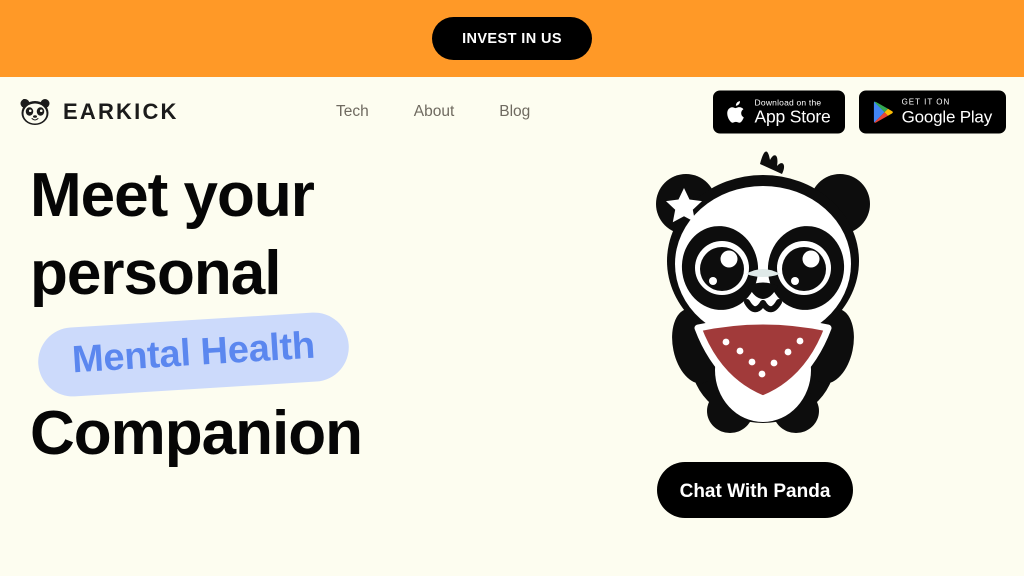  What do you see at coordinates (883, 112) in the screenshot?
I see `google-play-icon` at bounding box center [883, 112].